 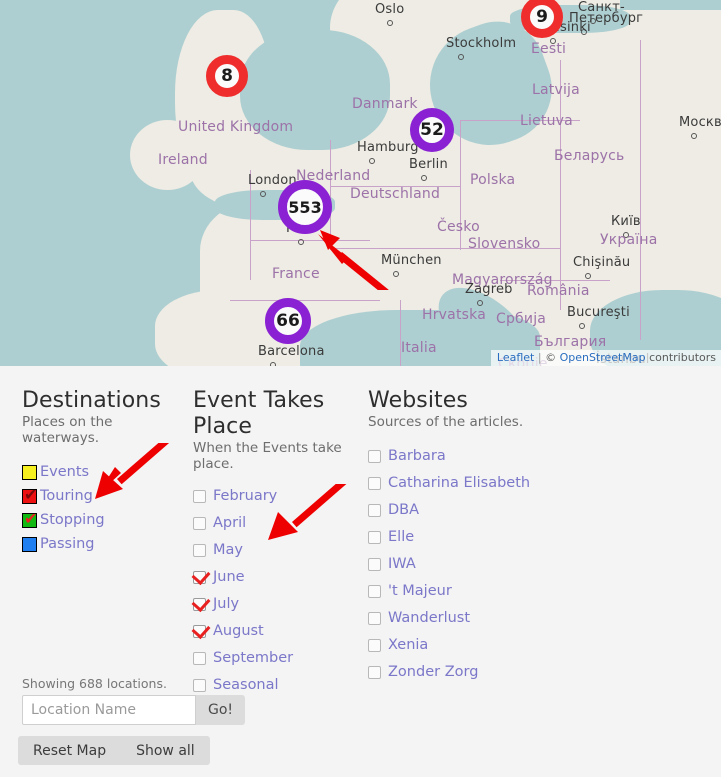 I want to click on websites-title: Websites, so click(x=418, y=400).